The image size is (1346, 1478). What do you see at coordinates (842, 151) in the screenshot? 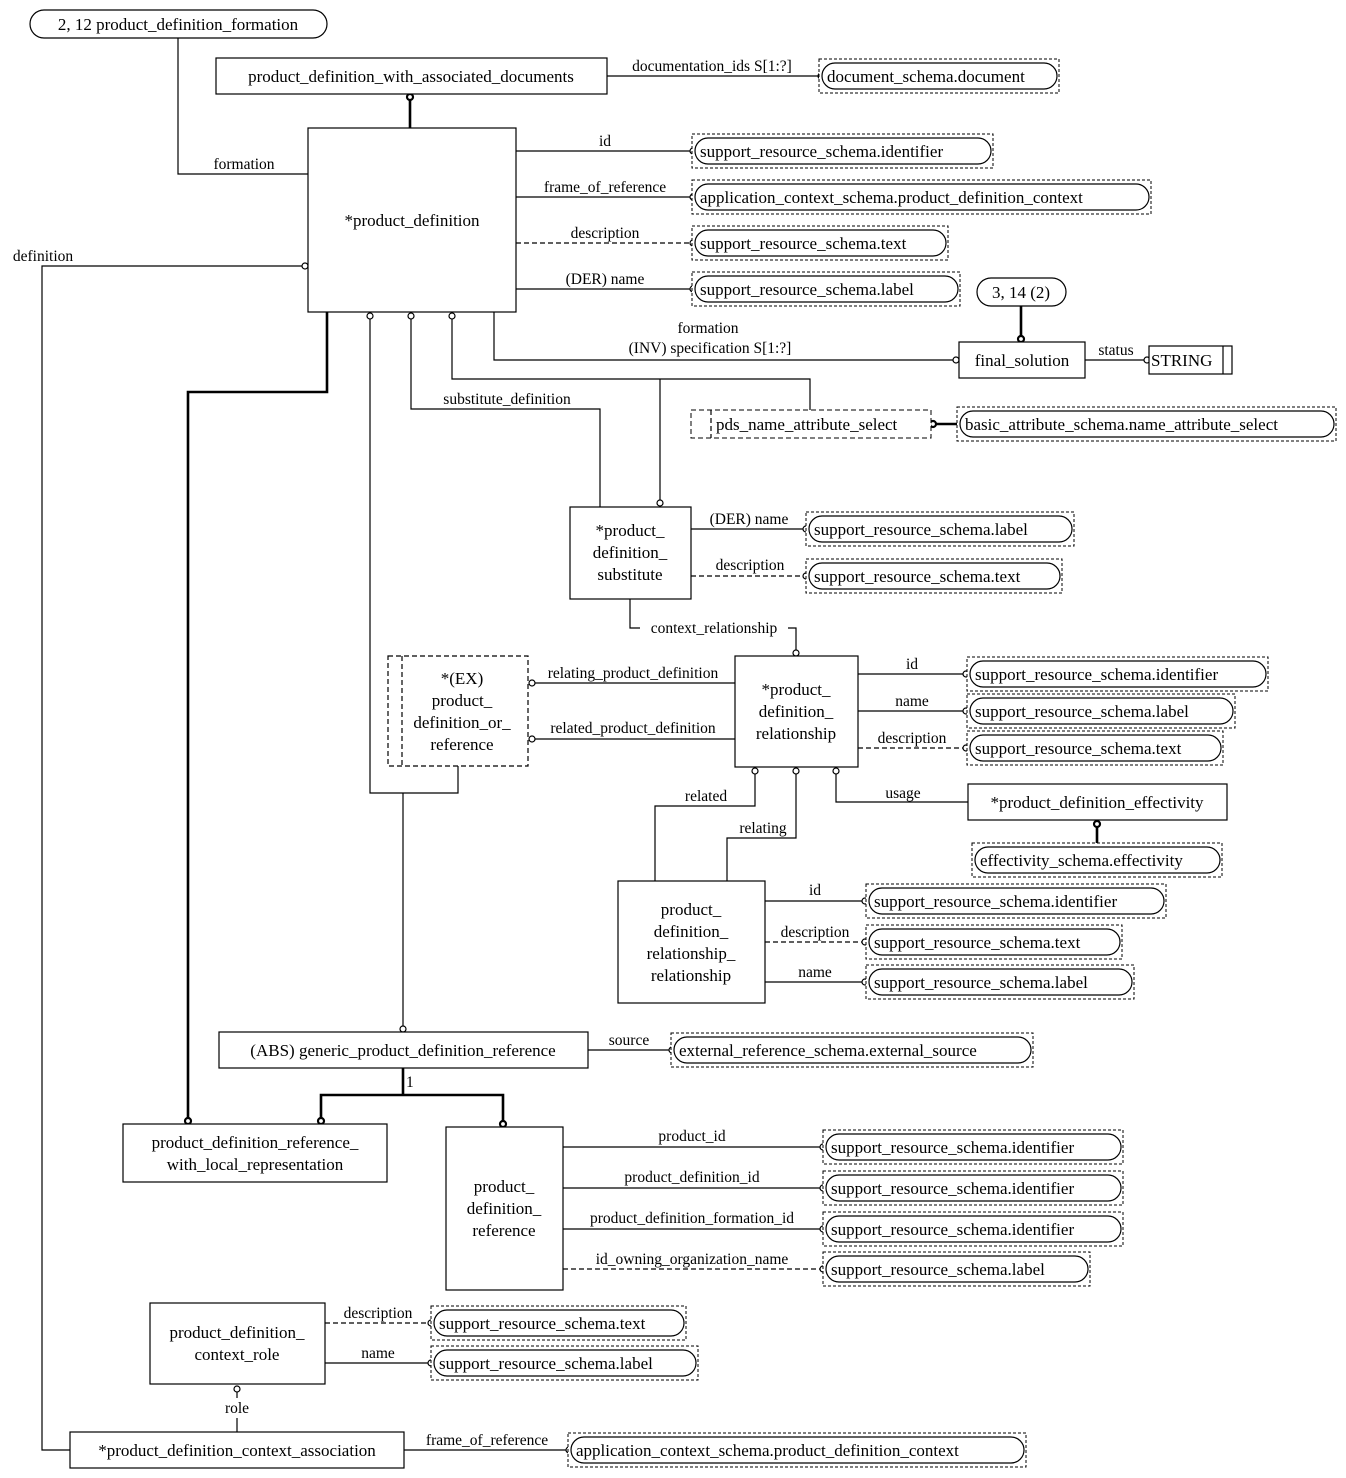
I see `ext-pd-identifier: support_resource_schema.identifier` at bounding box center [842, 151].